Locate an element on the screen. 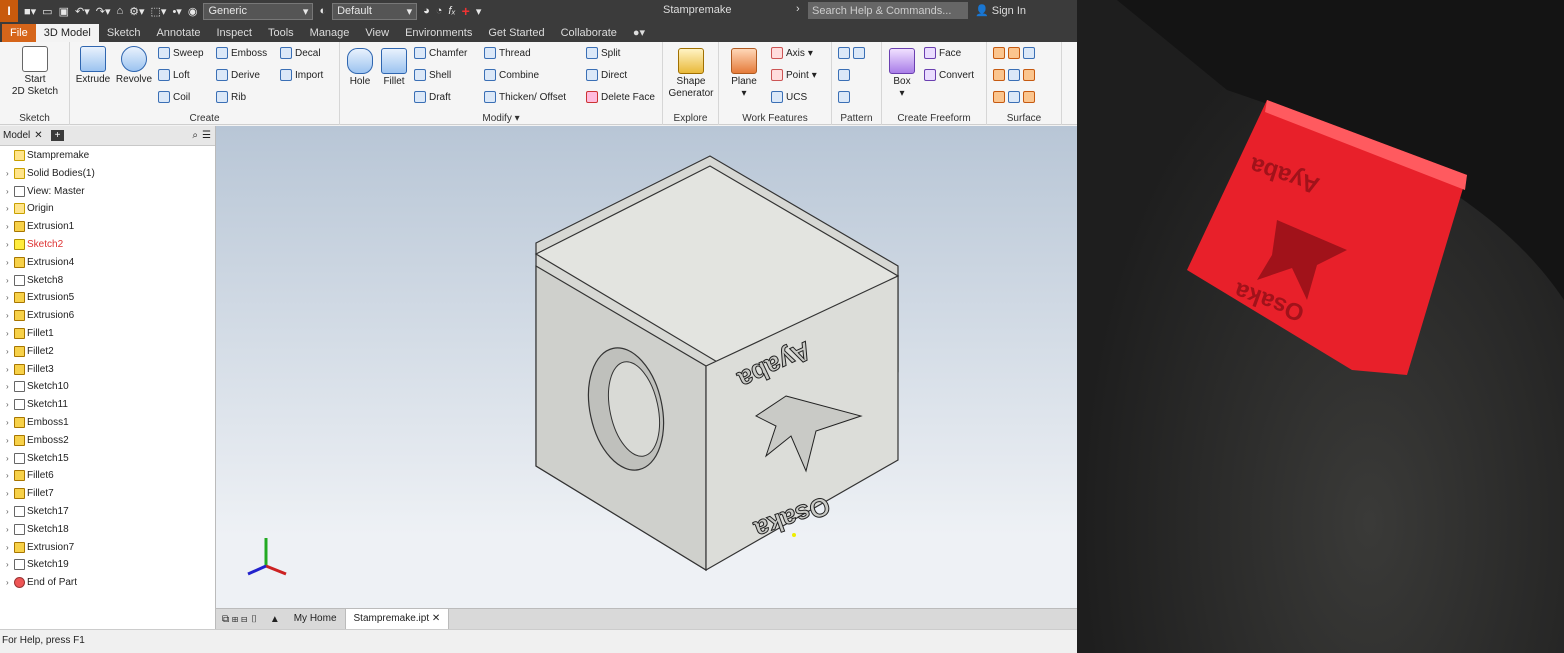 The height and width of the screenshot is (653, 1564). tree-item: › Sketch18 is located at coordinates (37, 529).